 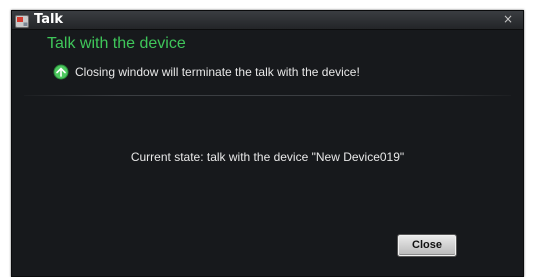 What do you see at coordinates (427, 245) in the screenshot?
I see `close-button: Close` at bounding box center [427, 245].